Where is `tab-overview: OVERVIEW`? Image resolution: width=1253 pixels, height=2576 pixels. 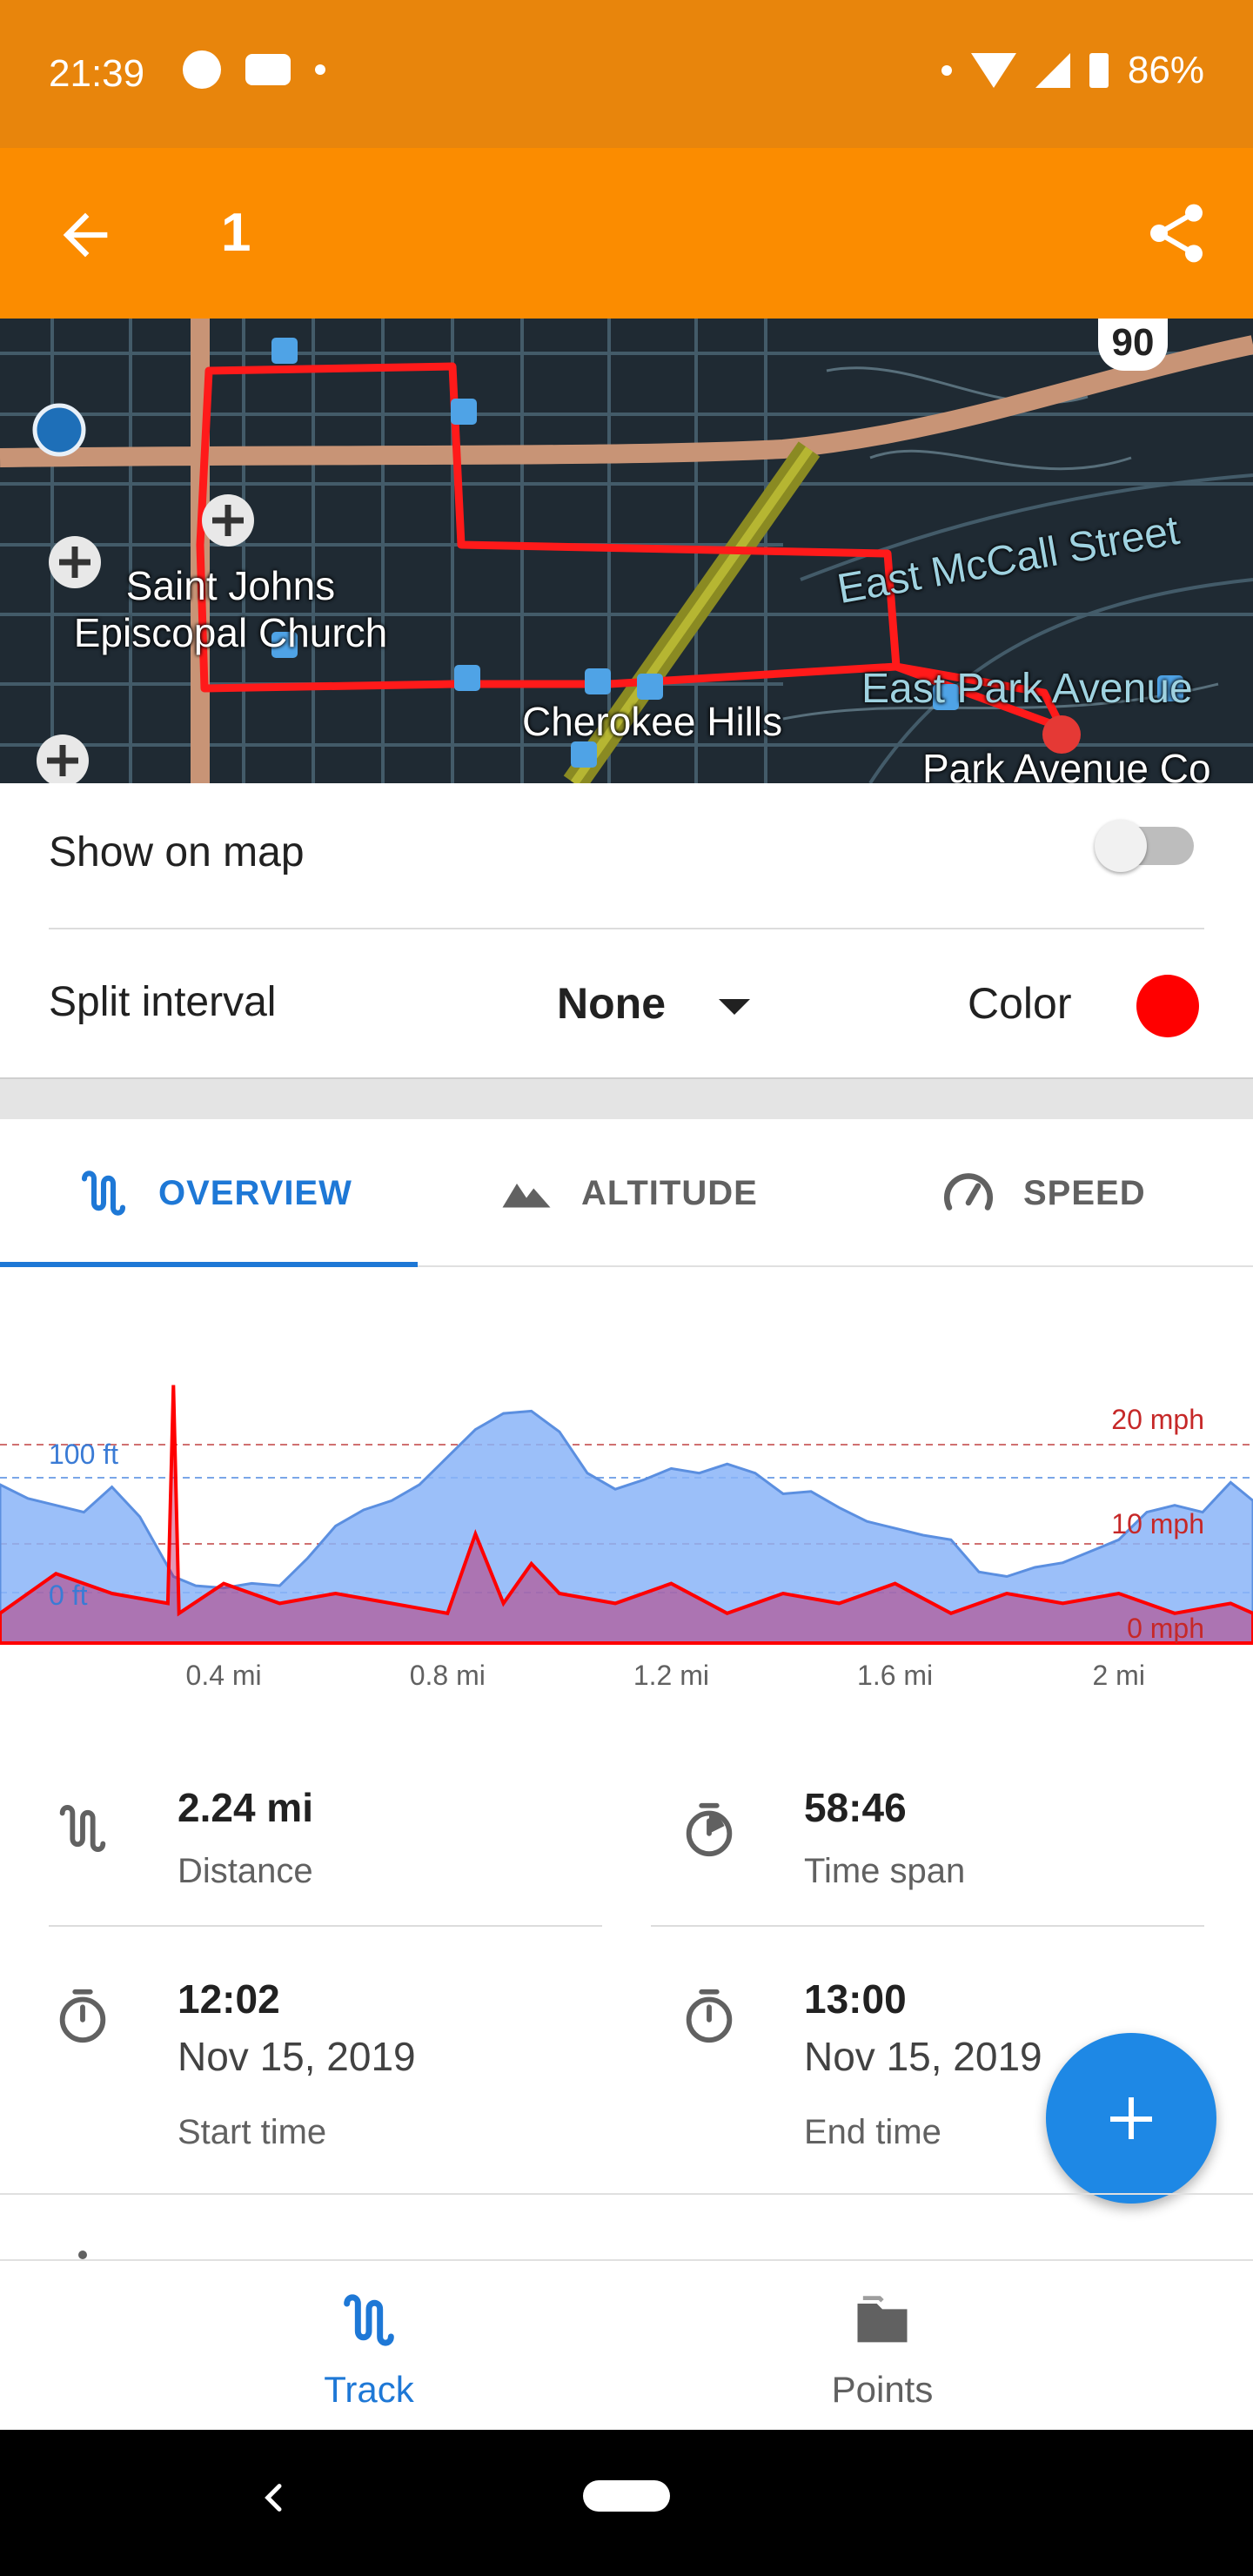
tab-overview: OVERVIEW is located at coordinates (213, 1193).